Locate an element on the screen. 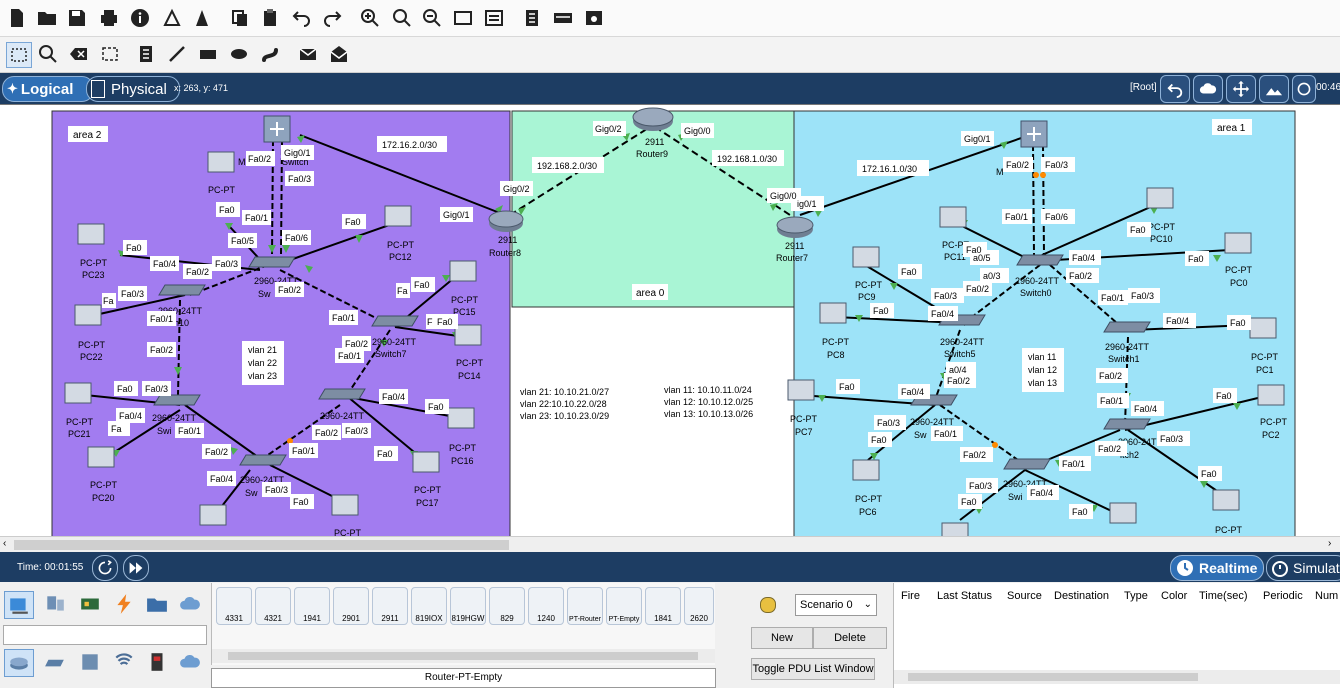  model-1240: 1240 is located at coordinates (546, 606).